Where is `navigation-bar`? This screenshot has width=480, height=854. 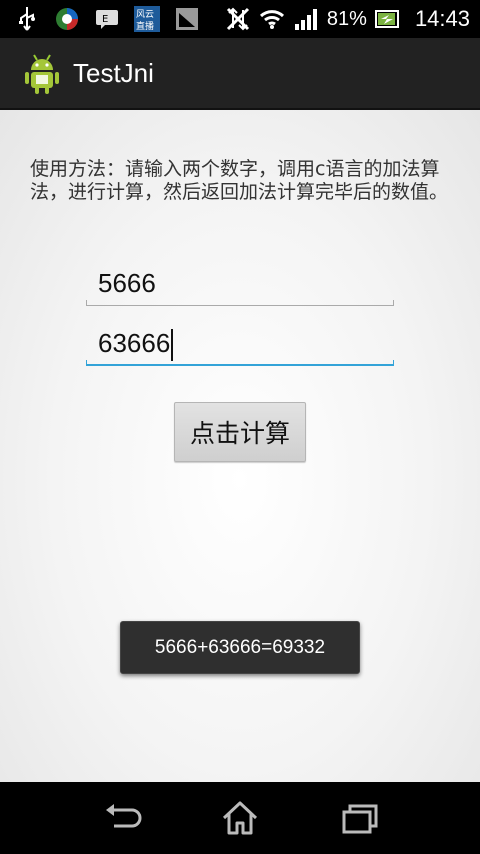 navigation-bar is located at coordinates (240, 818).